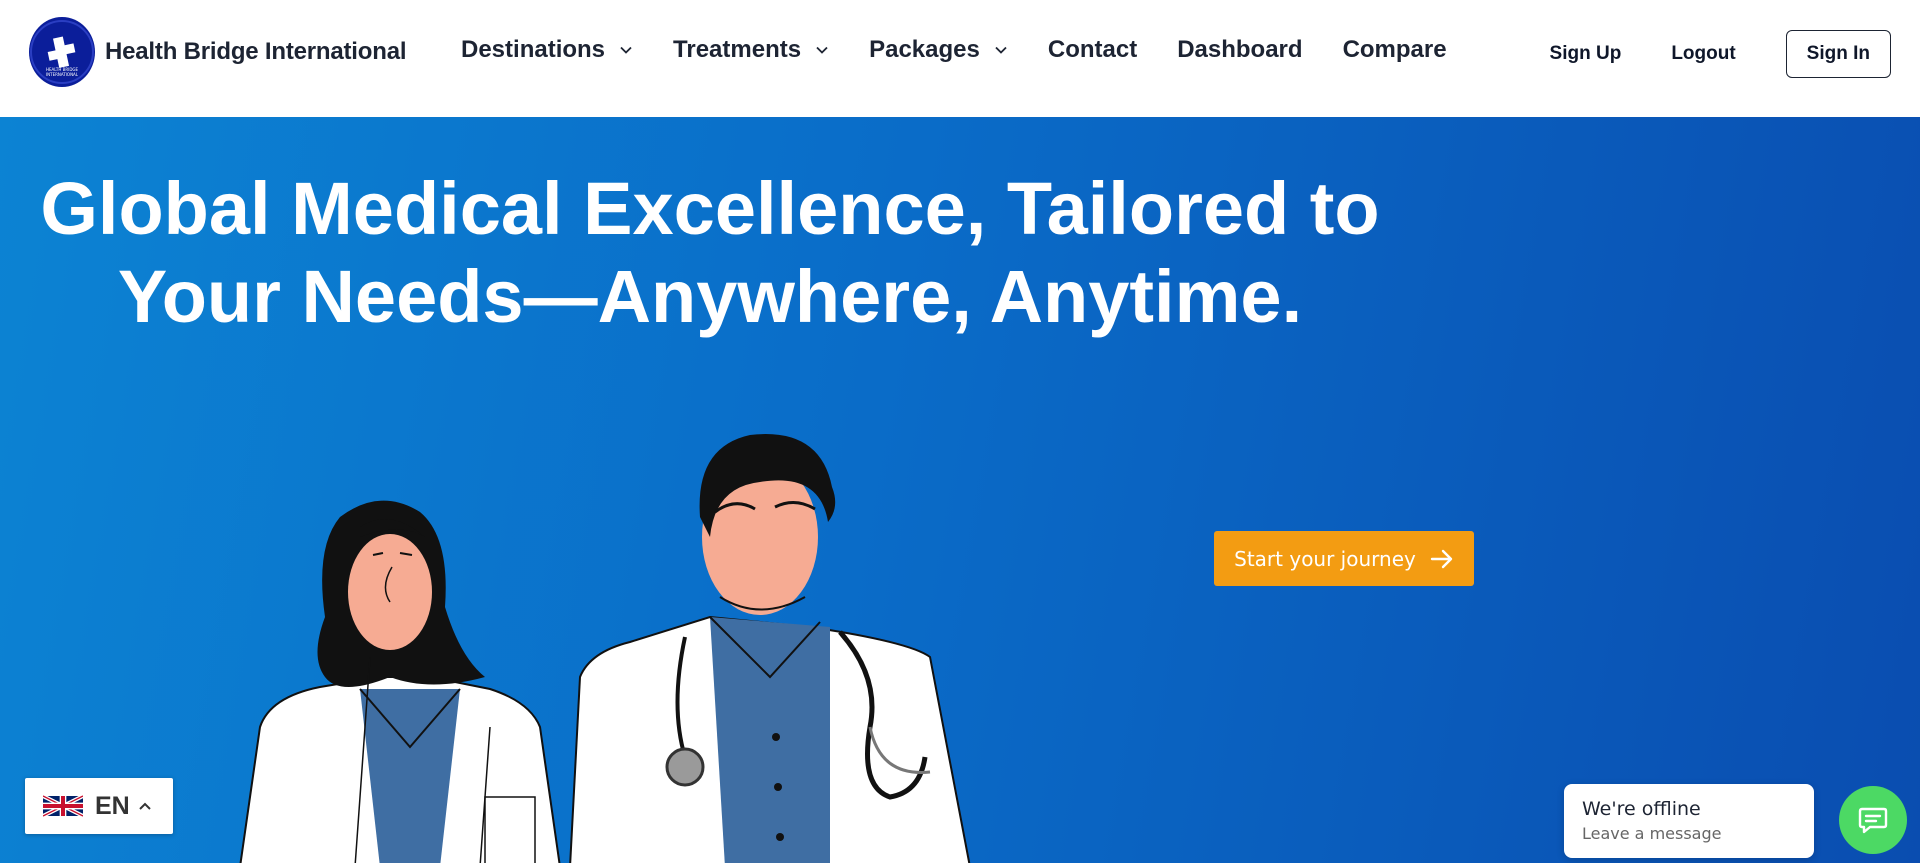 The width and height of the screenshot is (1920, 863). Describe the element at coordinates (1838, 54) in the screenshot. I see `sign-in-button: Sign In` at that location.